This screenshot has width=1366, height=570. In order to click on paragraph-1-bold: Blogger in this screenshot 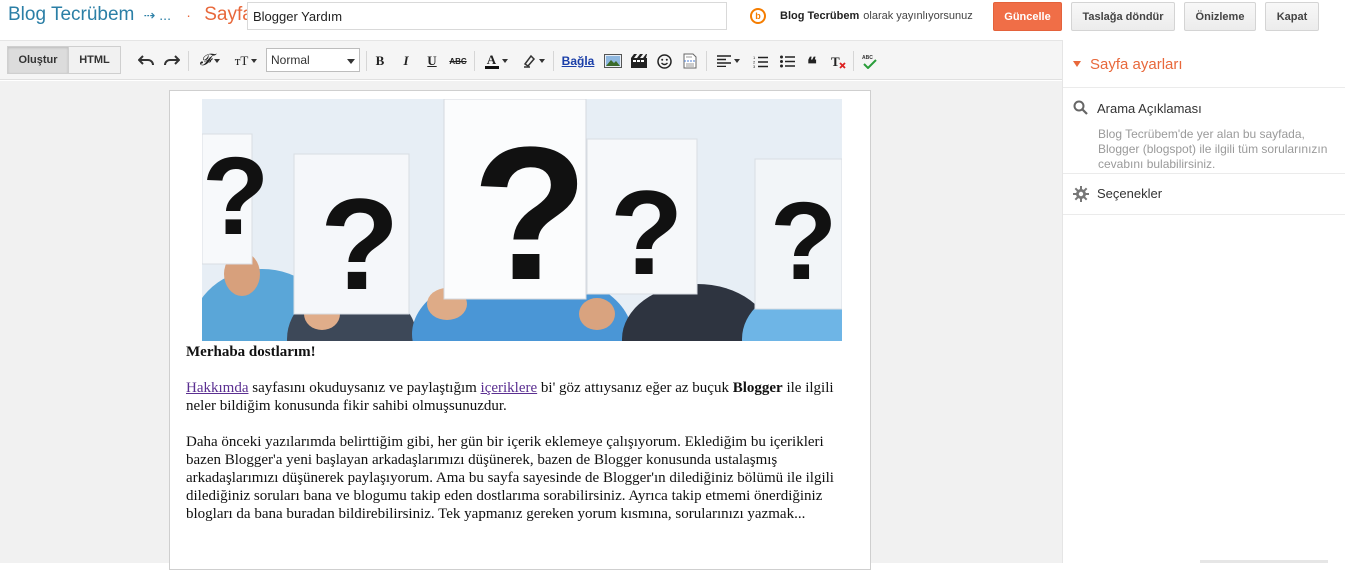, I will do `click(757, 388)`.